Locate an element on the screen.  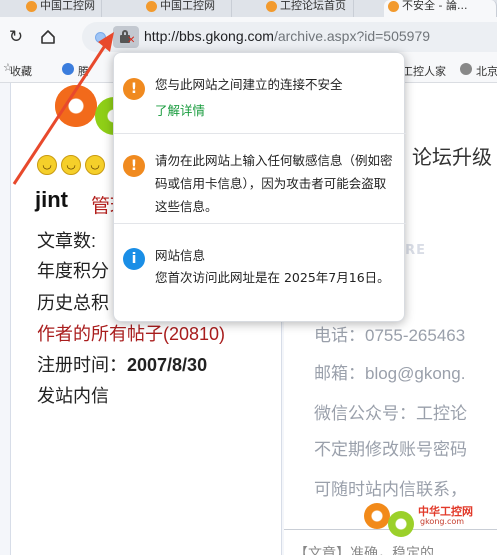
register-date: 2007/8/30 is located at coordinates (167, 365).